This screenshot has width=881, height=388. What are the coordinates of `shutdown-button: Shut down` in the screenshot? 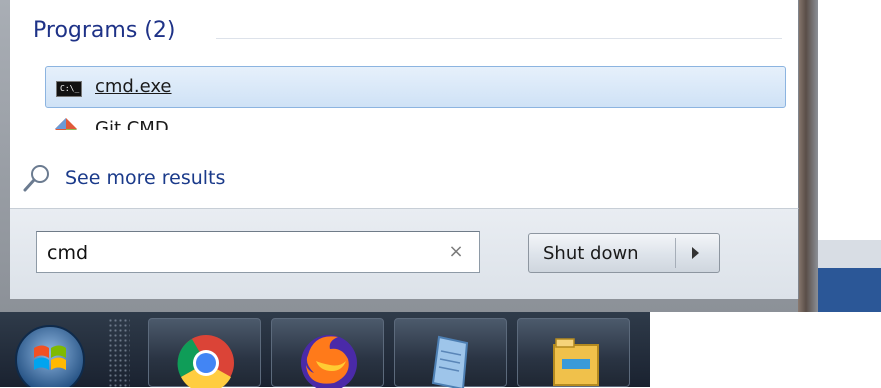 It's located at (591, 253).